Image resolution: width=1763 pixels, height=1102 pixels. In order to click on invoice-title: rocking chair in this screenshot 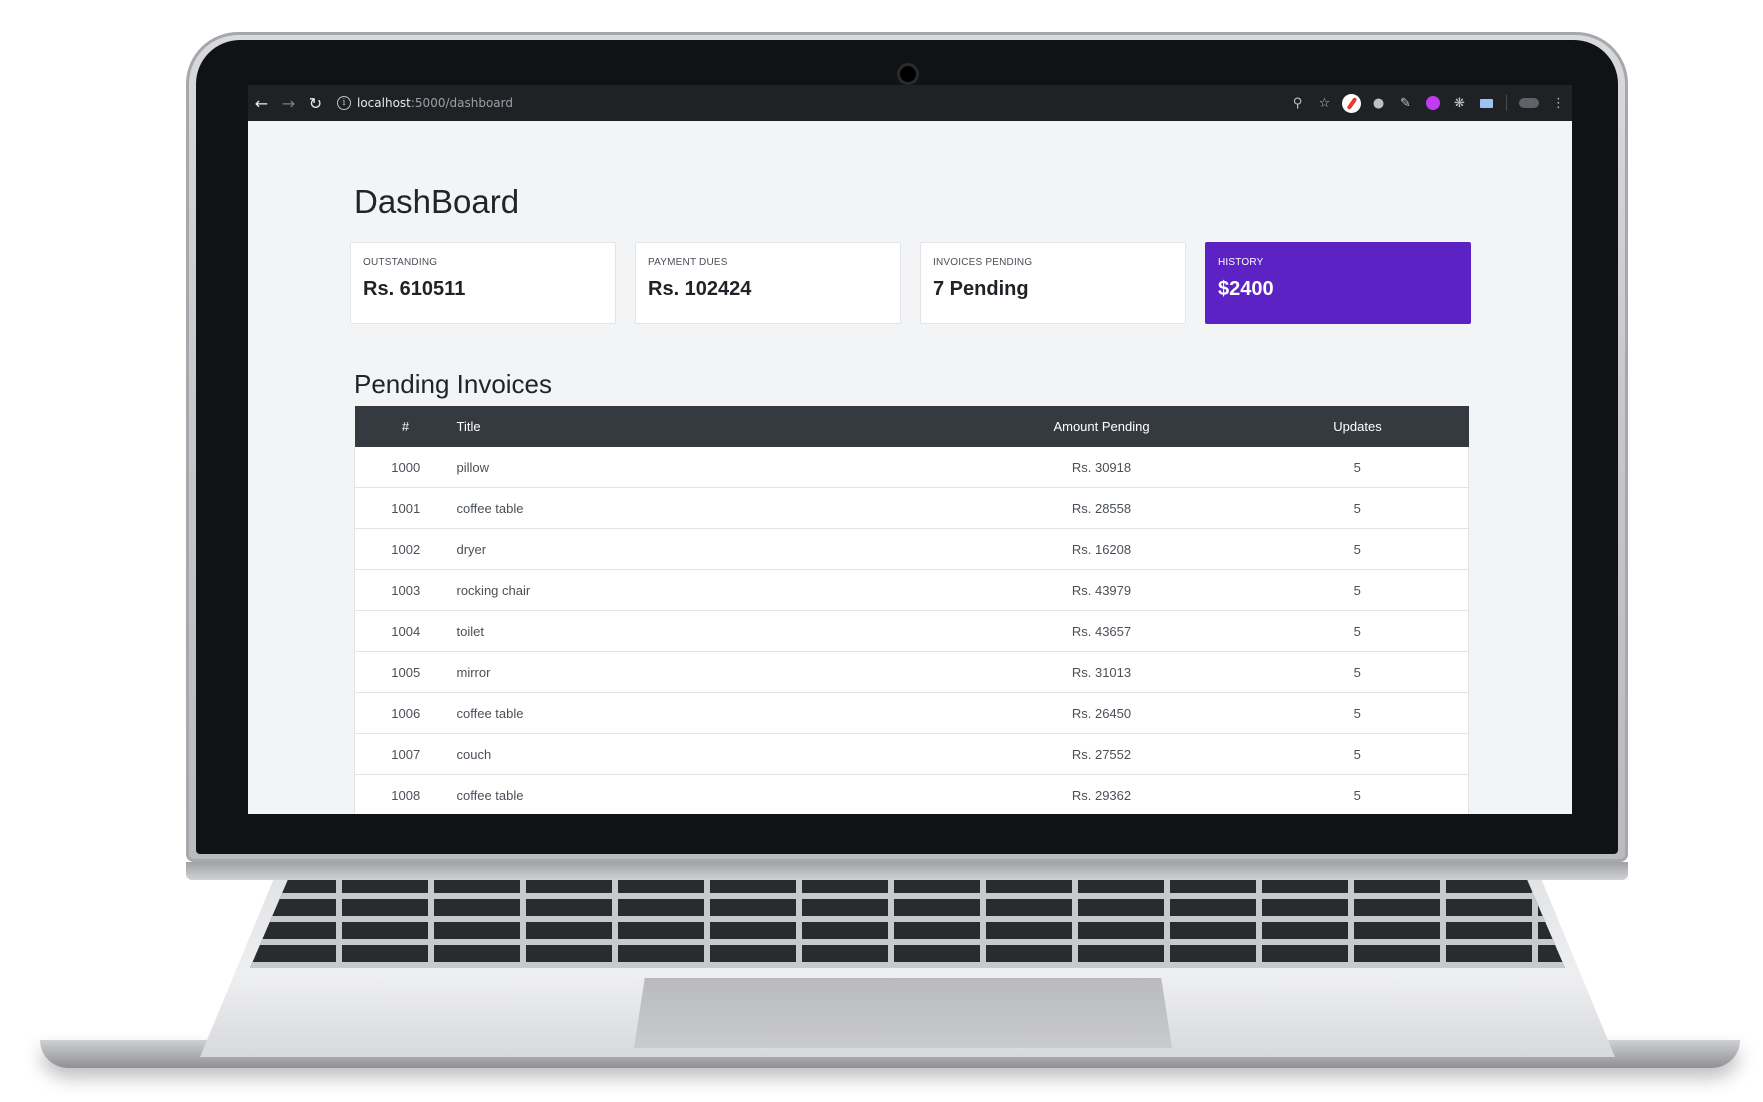, I will do `click(706, 590)`.